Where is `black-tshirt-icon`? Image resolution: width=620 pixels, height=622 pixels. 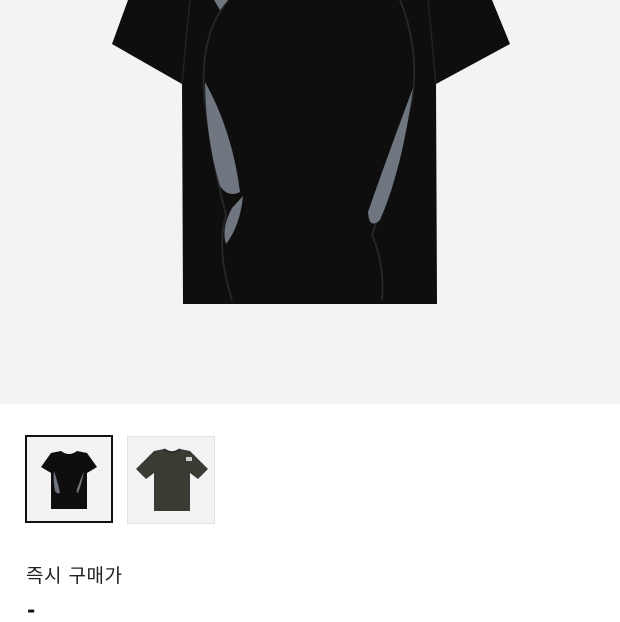 black-tshirt-icon is located at coordinates (69, 480).